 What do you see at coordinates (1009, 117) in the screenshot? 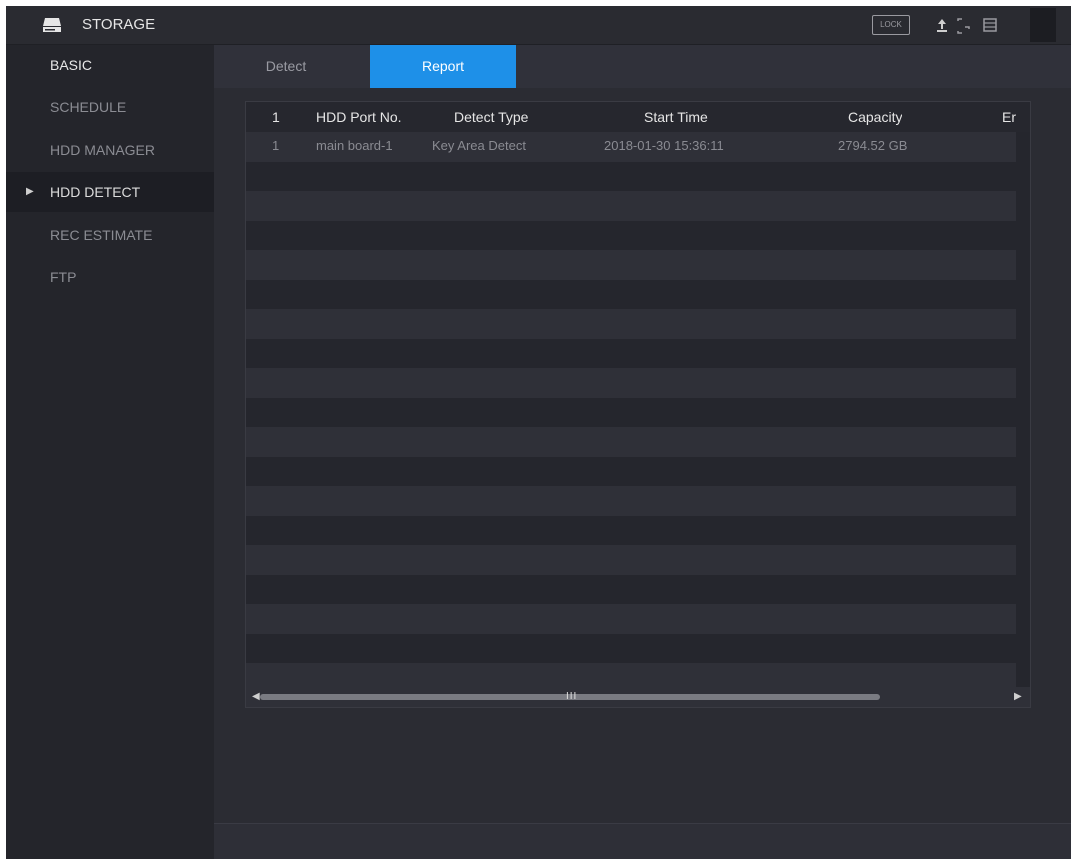
I see `column-header-error: Er` at bounding box center [1009, 117].